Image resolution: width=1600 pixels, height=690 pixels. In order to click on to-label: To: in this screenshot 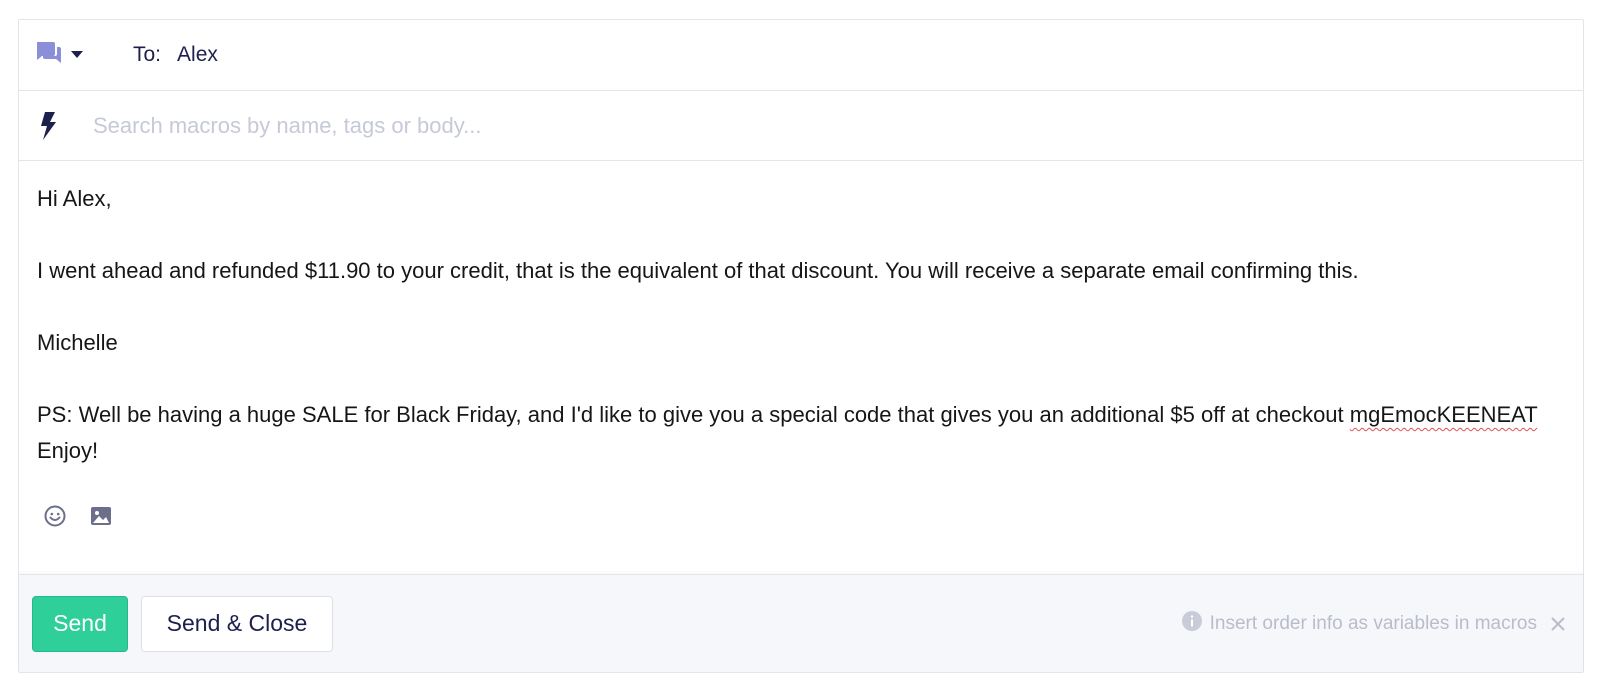, I will do `click(147, 54)`.